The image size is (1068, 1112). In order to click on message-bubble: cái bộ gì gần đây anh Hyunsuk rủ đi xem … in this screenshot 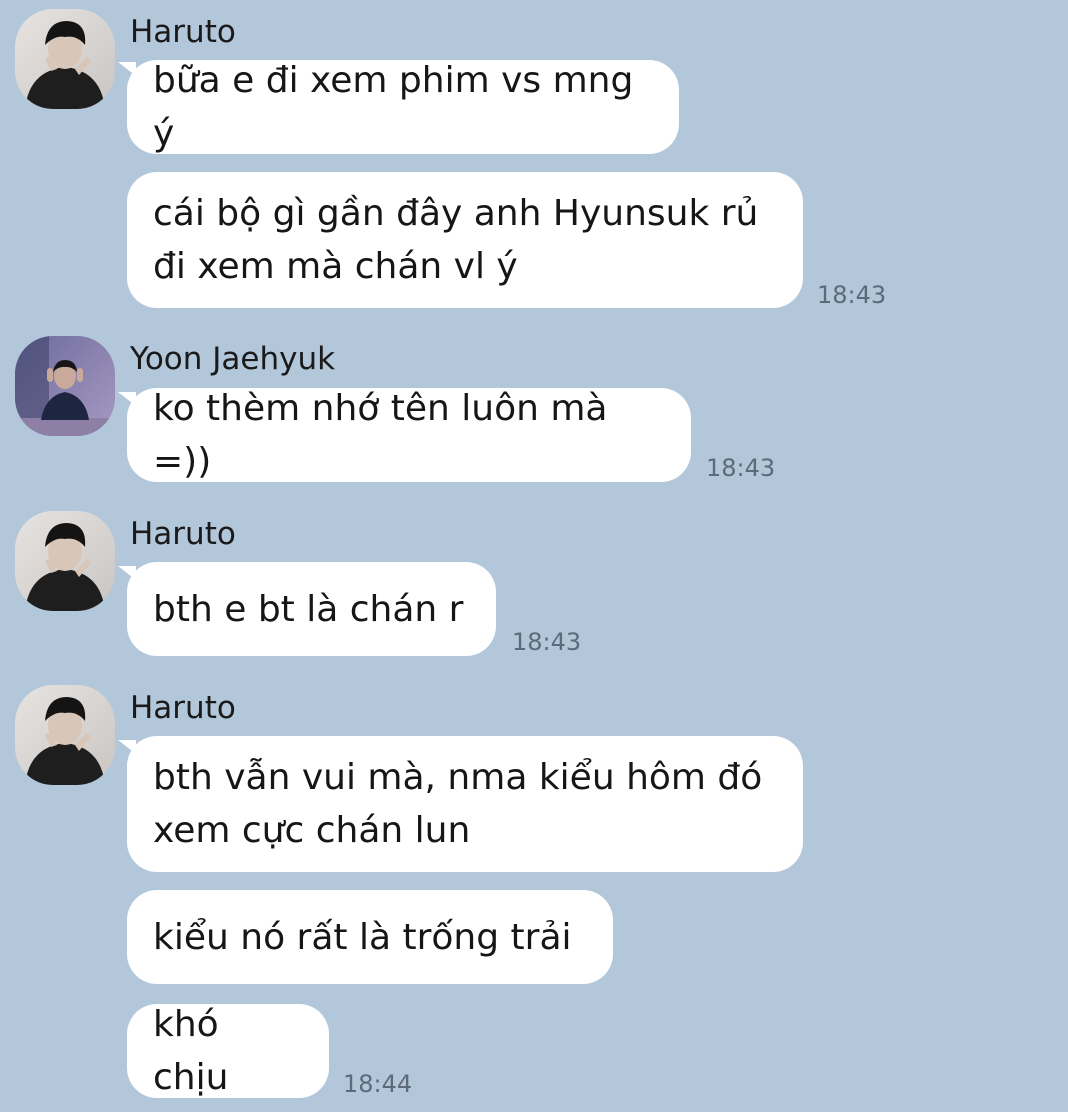, I will do `click(465, 240)`.